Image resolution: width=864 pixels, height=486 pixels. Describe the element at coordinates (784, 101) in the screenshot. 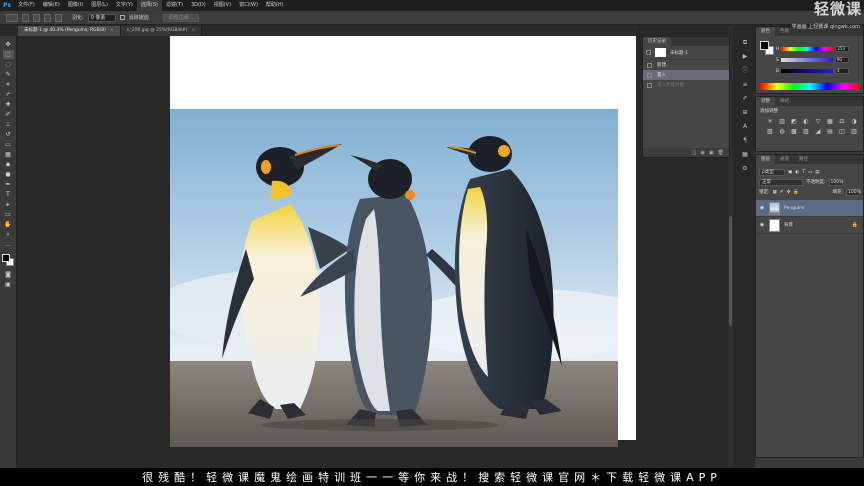

I see `tab-styles: 样式` at that location.